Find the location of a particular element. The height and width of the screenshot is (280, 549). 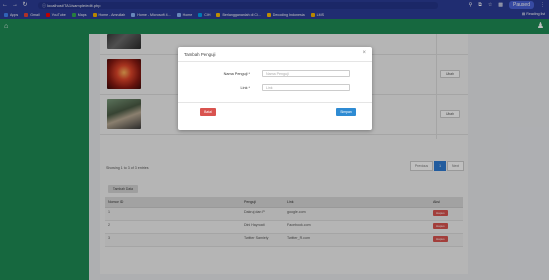

link-label: Link * is located at coordinates (245, 88).